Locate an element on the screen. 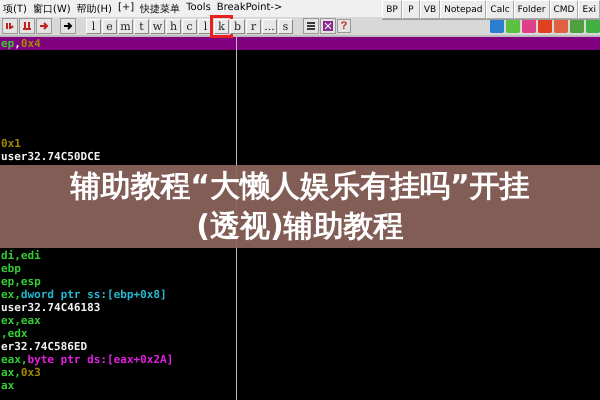 This screenshot has width=600, height=400. toolbar-letter-button: r is located at coordinates (253, 26).